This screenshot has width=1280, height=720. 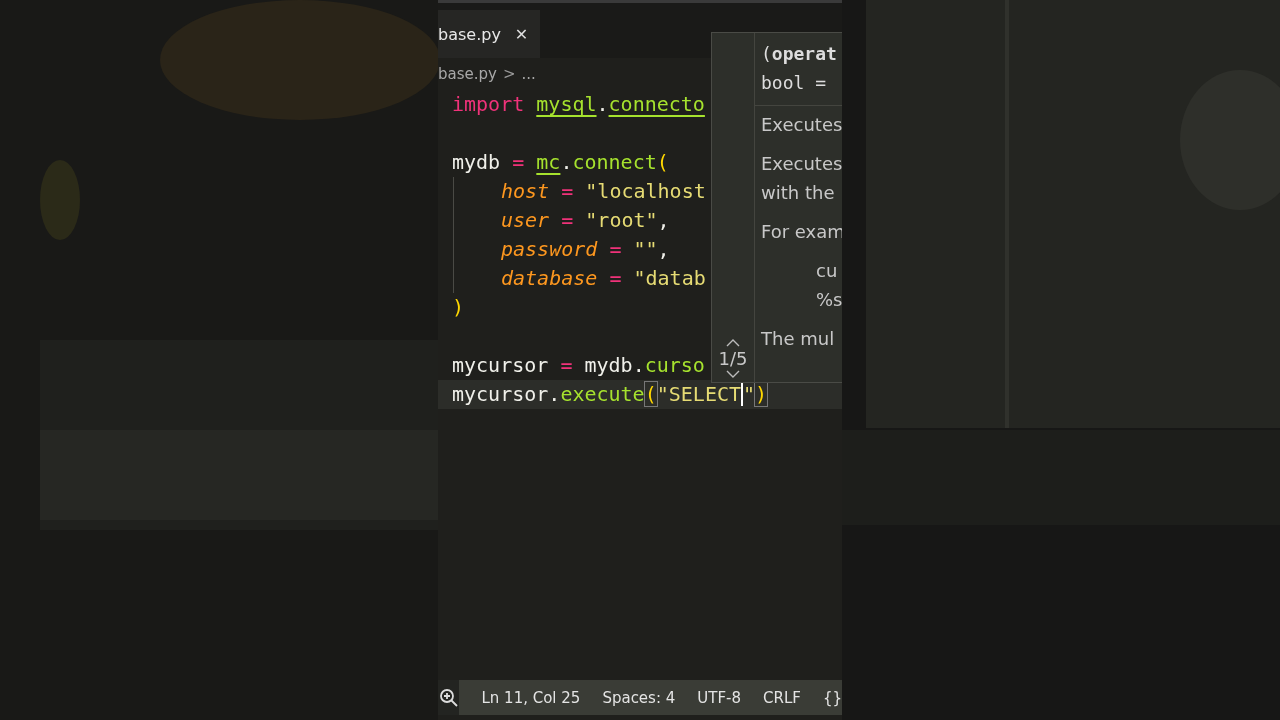 I want to click on module-name: mc, so click(x=548, y=162).